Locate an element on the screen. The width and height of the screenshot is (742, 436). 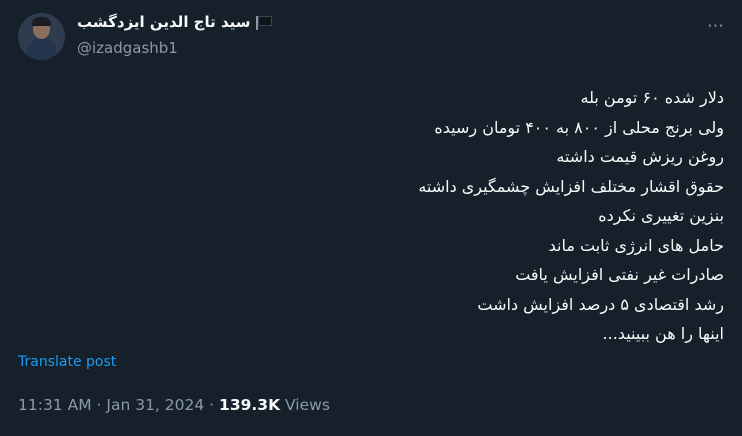
tweet-date: Jan 31, 2024 is located at coordinates (155, 405).